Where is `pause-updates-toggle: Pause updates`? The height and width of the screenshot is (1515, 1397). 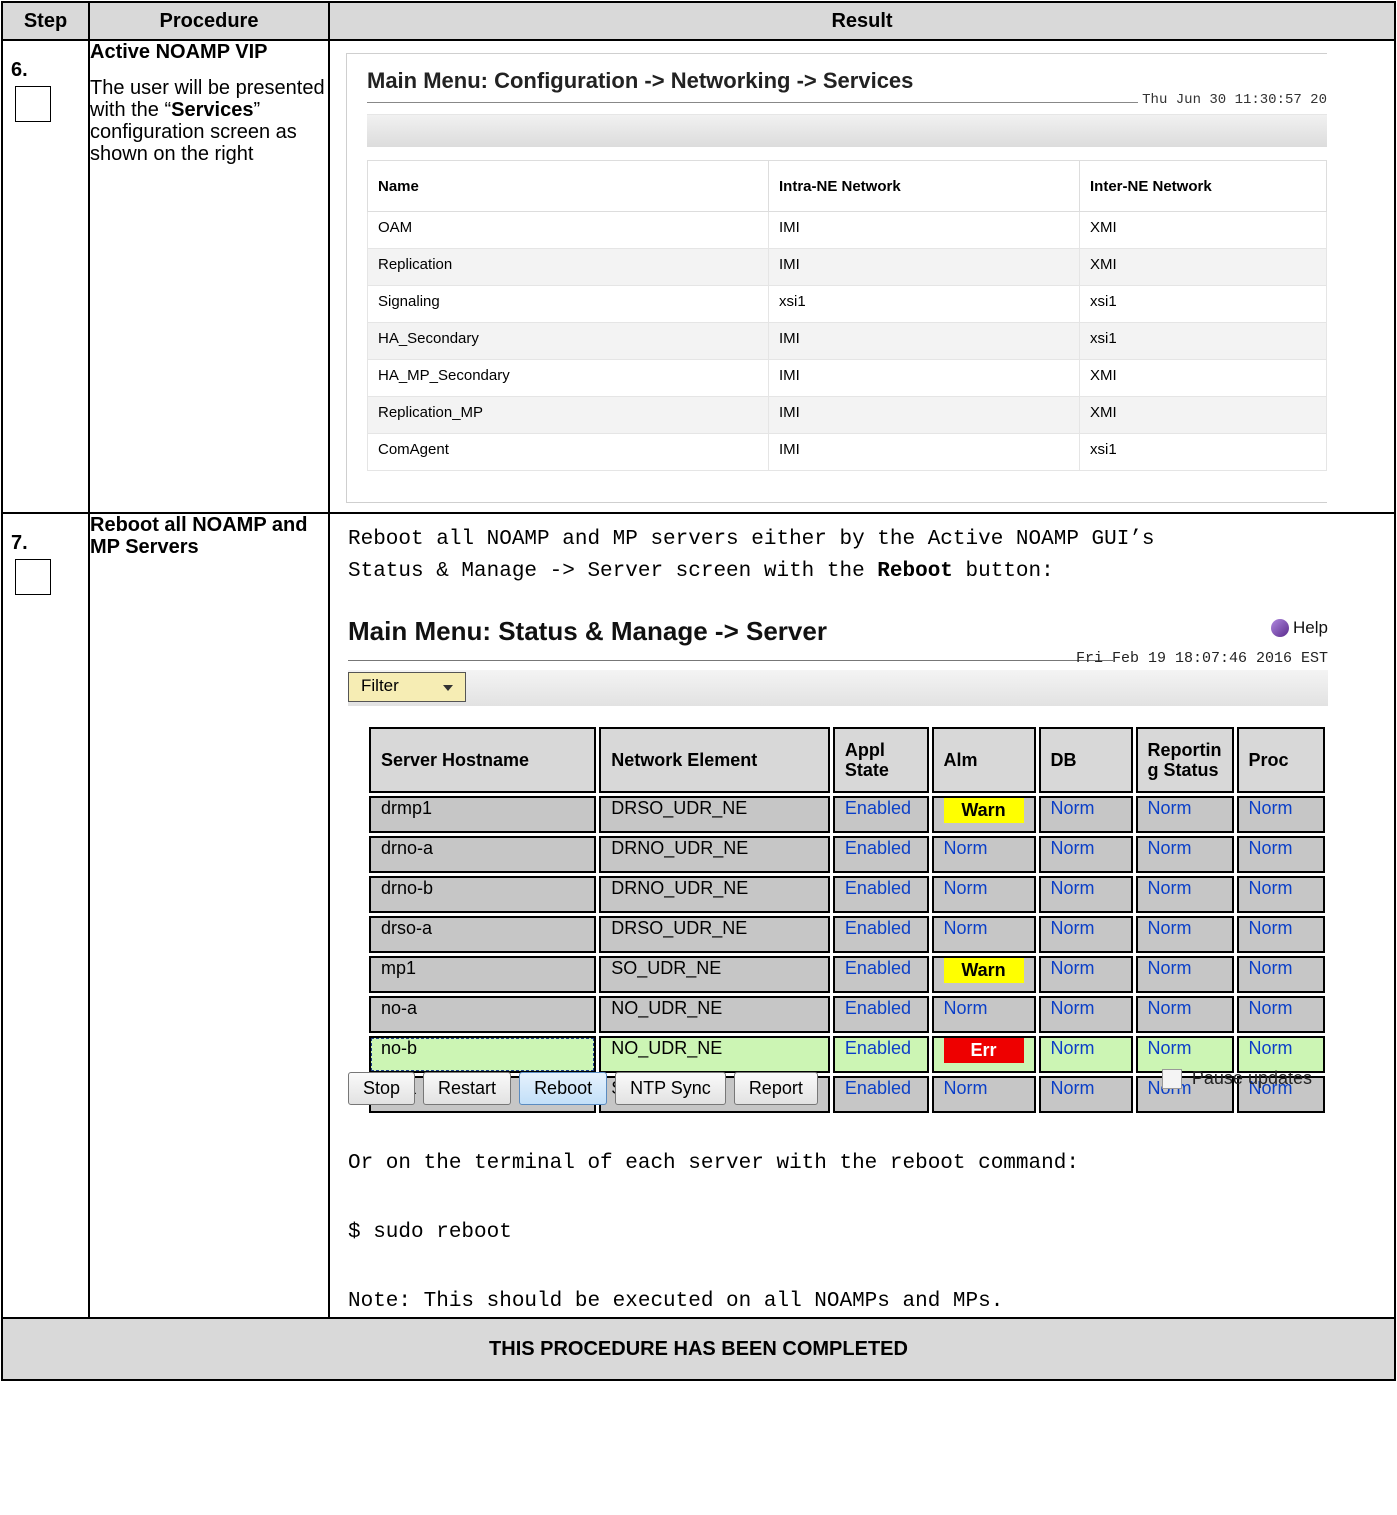
pause-updates-toggle: Pause updates is located at coordinates (1236, 1078).